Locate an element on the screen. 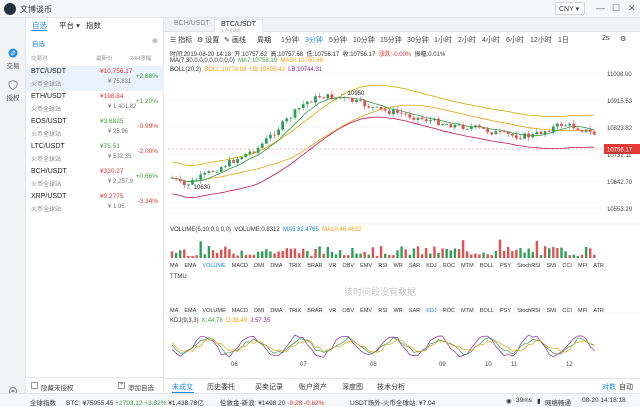 This screenshot has width=640, height=407. maximize-icon: ☐ is located at coordinates (616, 8).